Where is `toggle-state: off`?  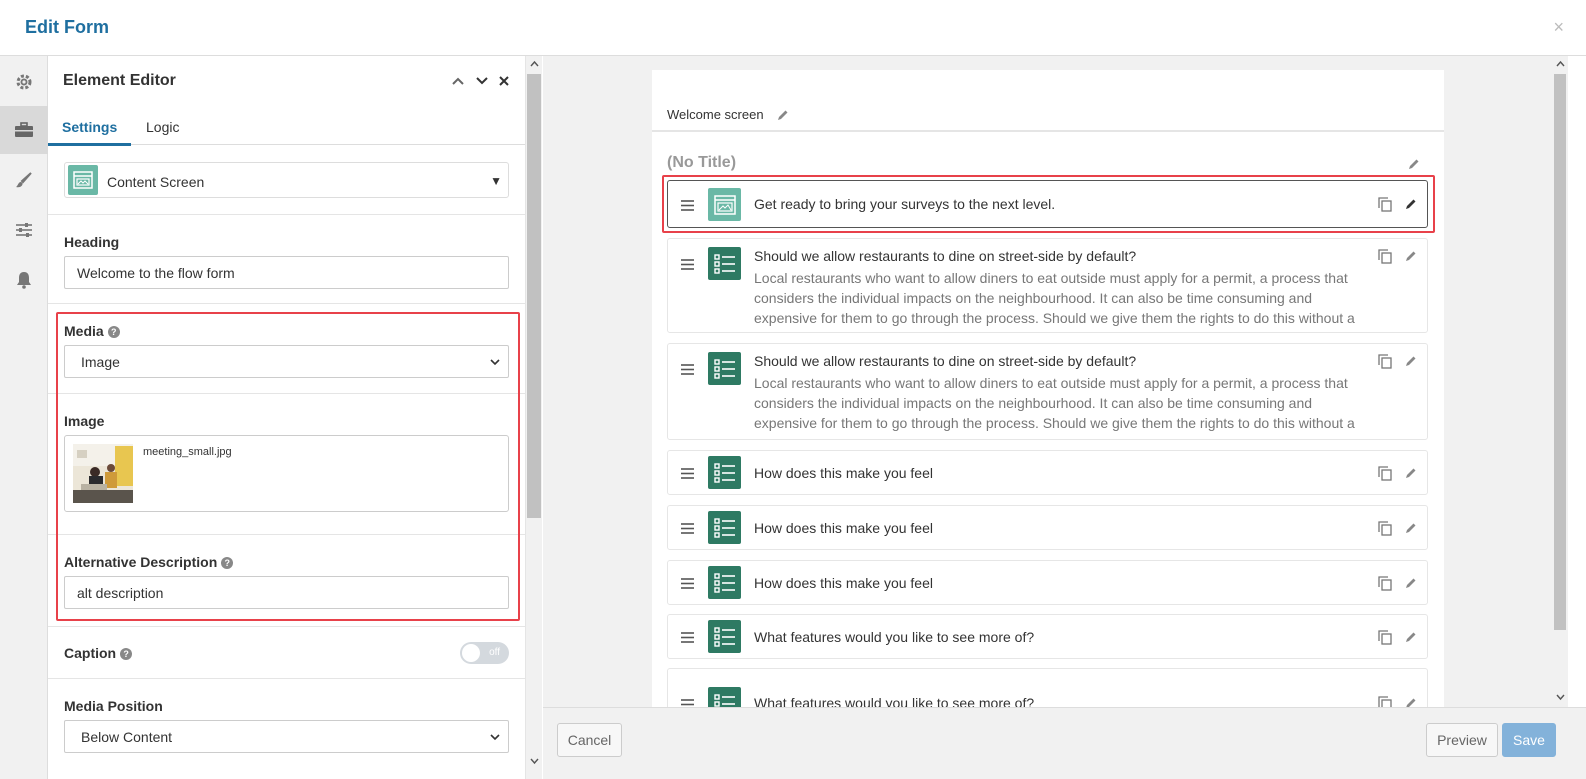 toggle-state: off is located at coordinates (494, 652).